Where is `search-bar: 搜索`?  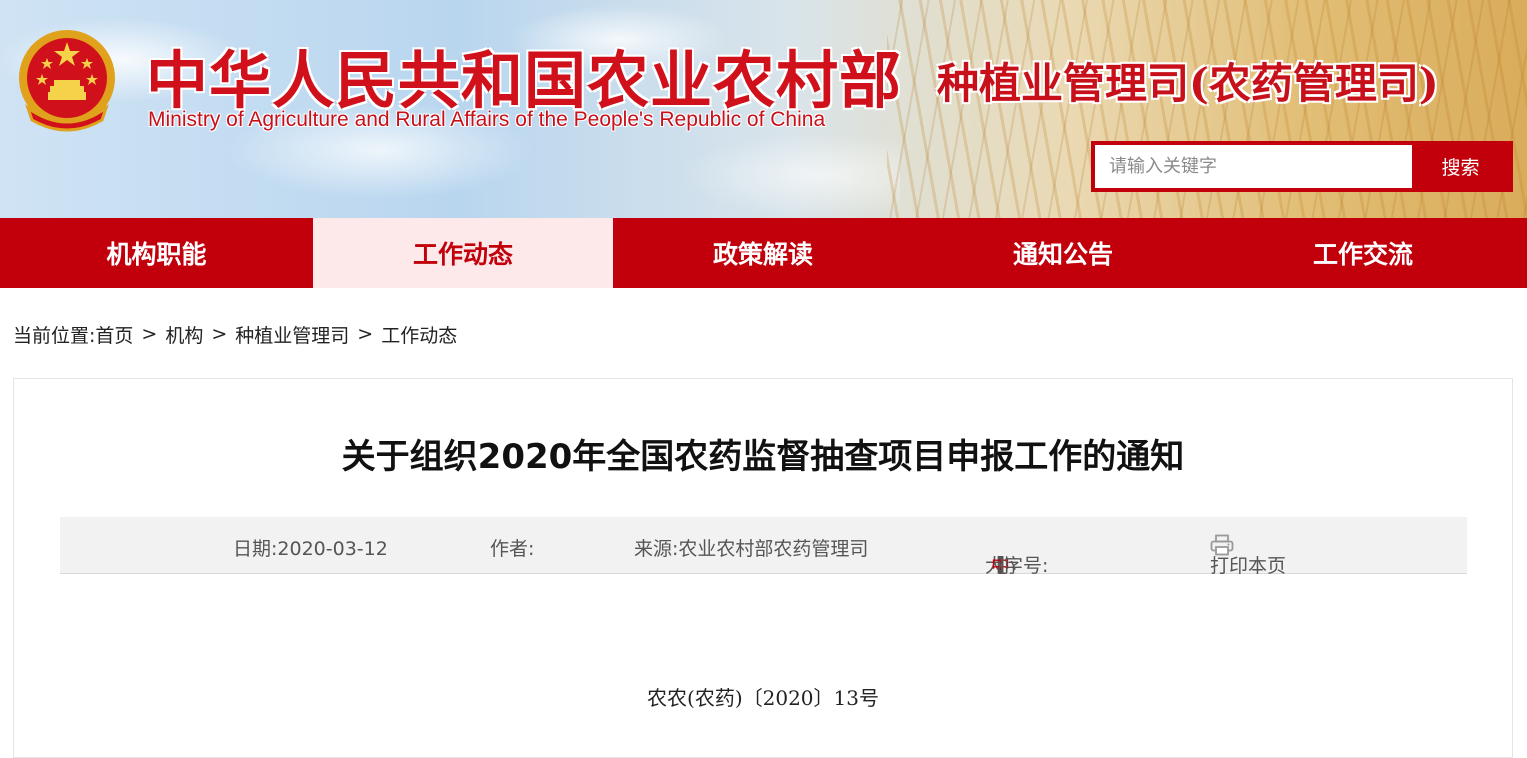
search-bar: 搜索 is located at coordinates (1302, 166).